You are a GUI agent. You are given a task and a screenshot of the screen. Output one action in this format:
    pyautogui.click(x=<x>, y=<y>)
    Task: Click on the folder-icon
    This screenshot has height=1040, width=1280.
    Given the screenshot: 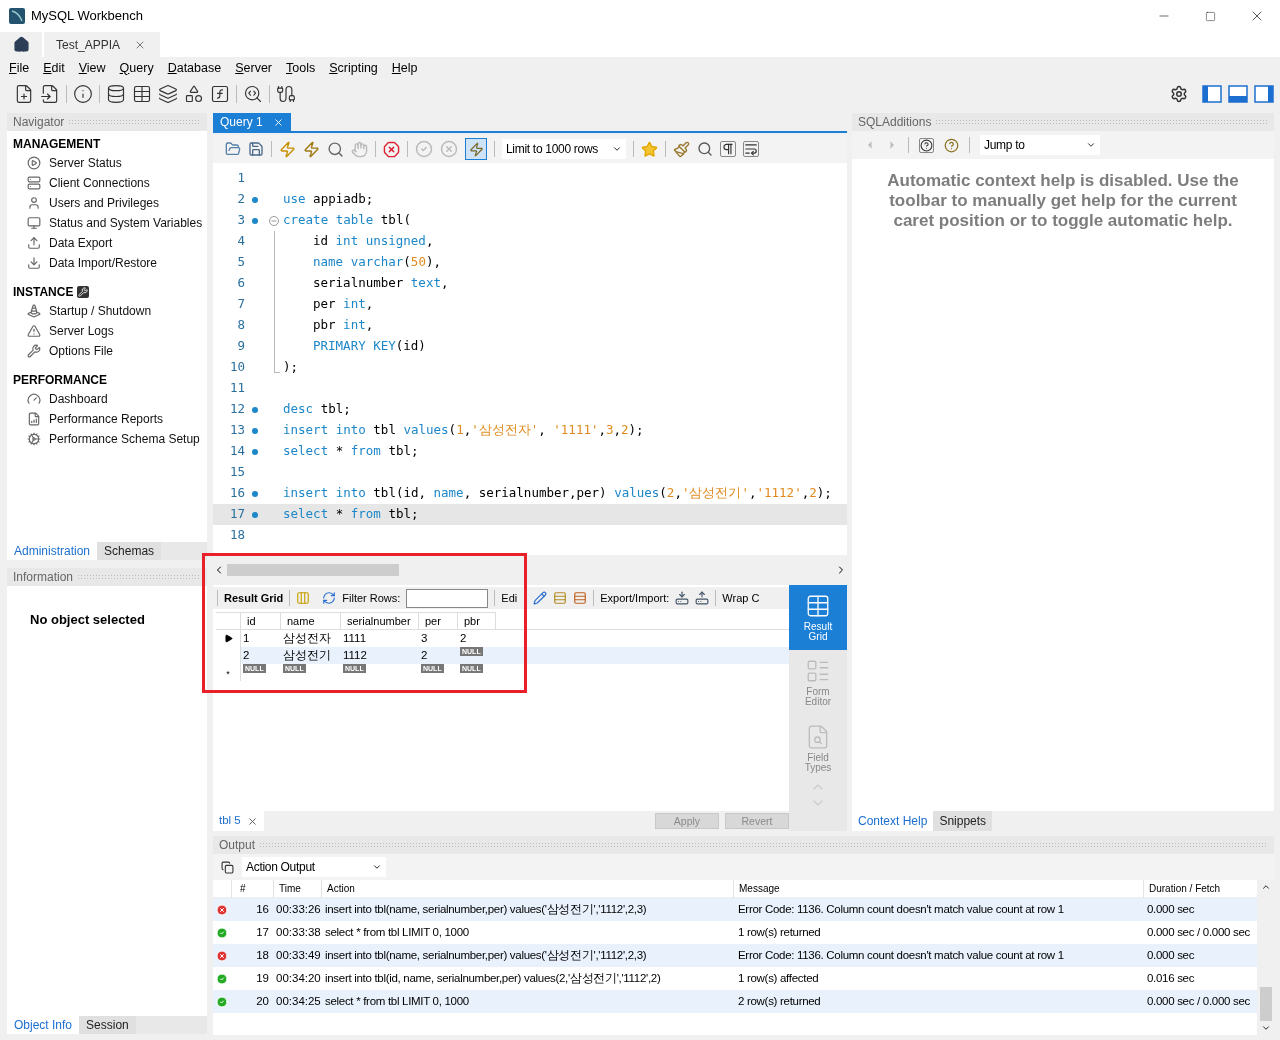 What is the action you would take?
    pyautogui.click(x=233, y=149)
    